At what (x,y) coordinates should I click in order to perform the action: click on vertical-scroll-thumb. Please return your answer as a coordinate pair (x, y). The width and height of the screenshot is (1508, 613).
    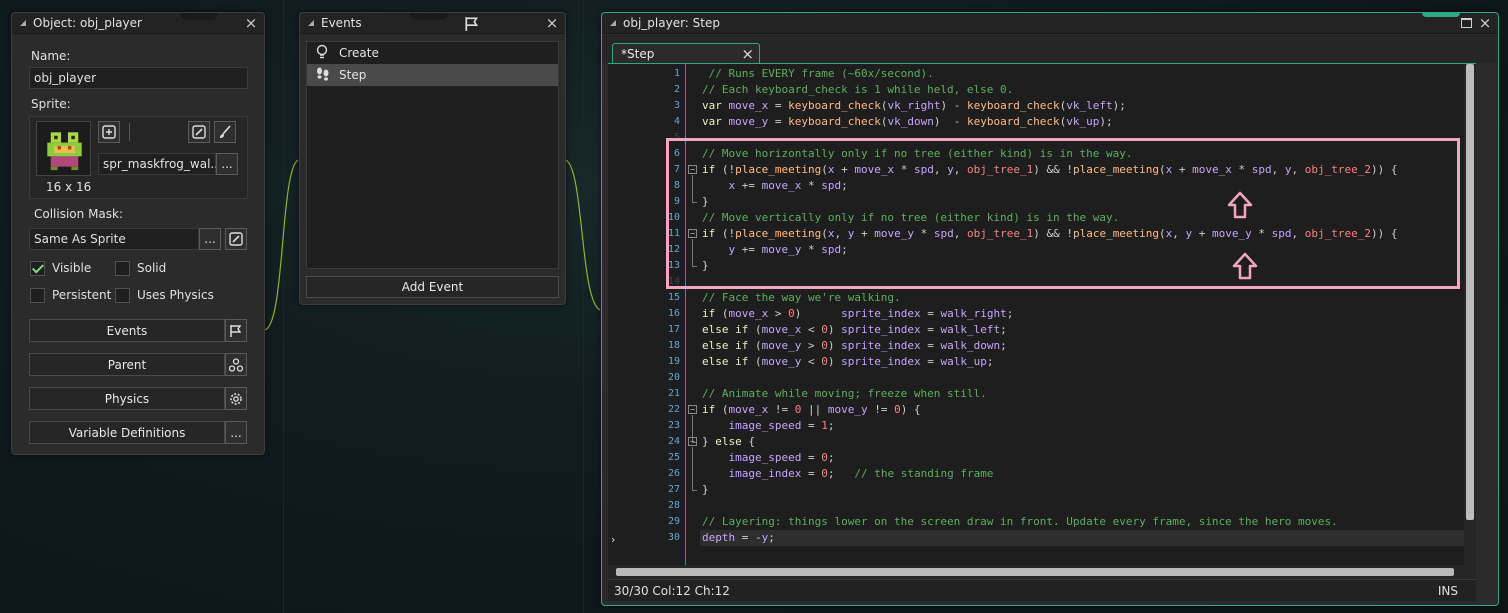
    Looking at the image, I should click on (1470, 292).